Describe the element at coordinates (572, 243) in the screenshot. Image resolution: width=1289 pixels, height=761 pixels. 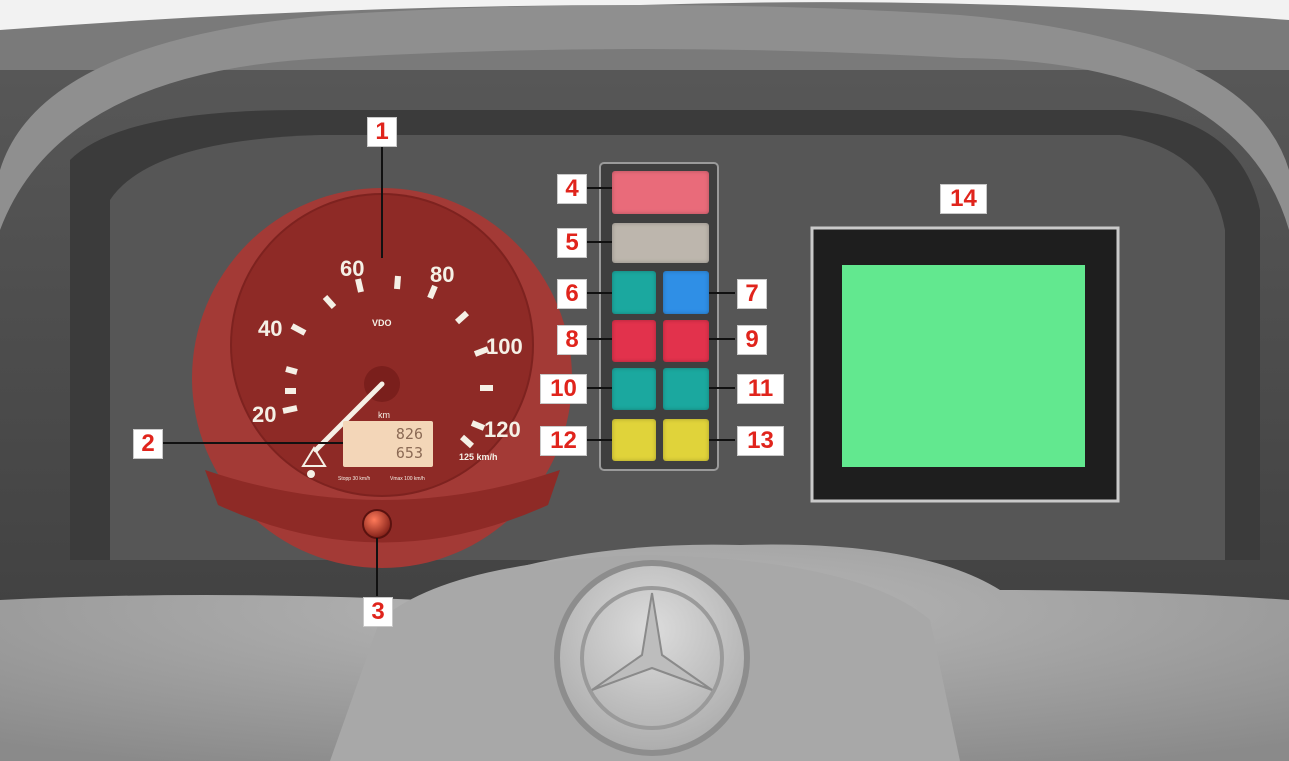
I see `callout-5: 5` at that location.